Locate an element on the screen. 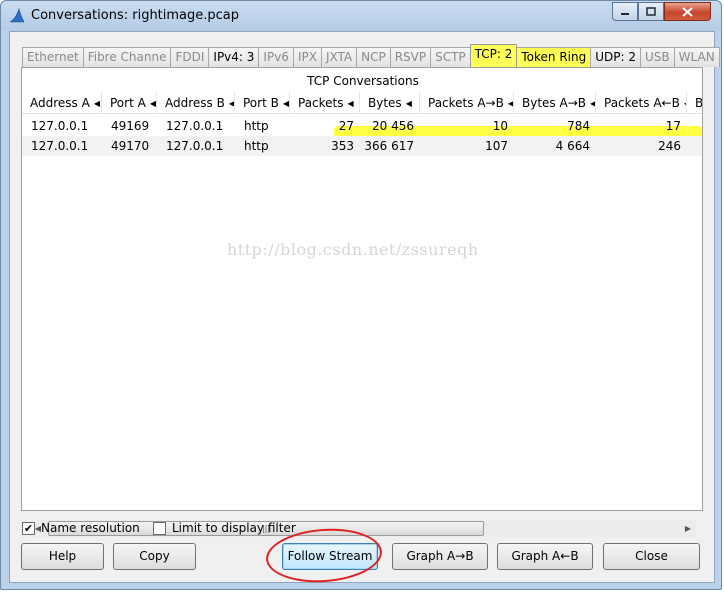 The image size is (724, 592). window-title: Conversations: rightimage.pcap is located at coordinates (135, 15).